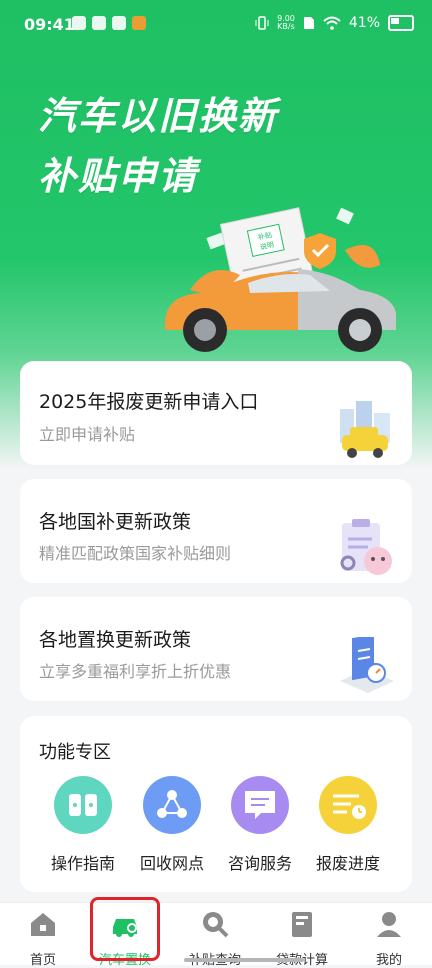  I want to click on network-icon, so click(172, 805).